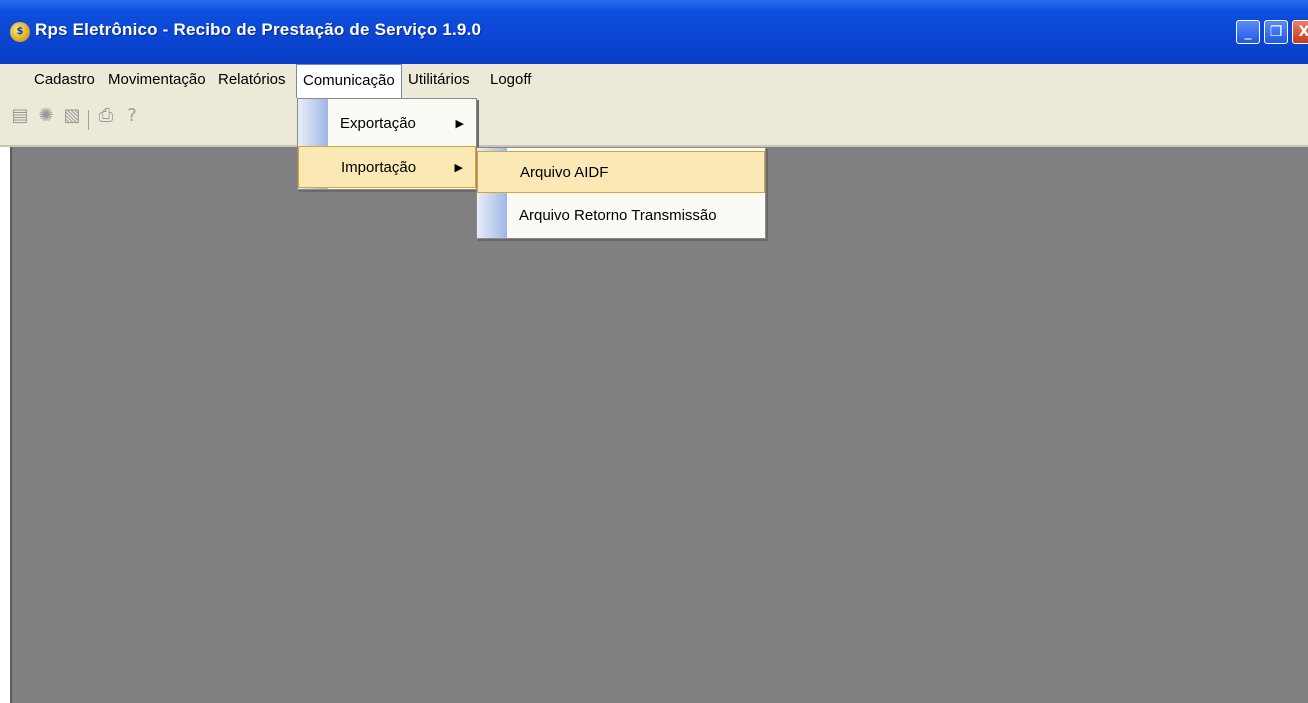 Image resolution: width=1308 pixels, height=703 pixels. Describe the element at coordinates (157, 81) in the screenshot. I see `menu-movimentacao: Movimentação` at that location.